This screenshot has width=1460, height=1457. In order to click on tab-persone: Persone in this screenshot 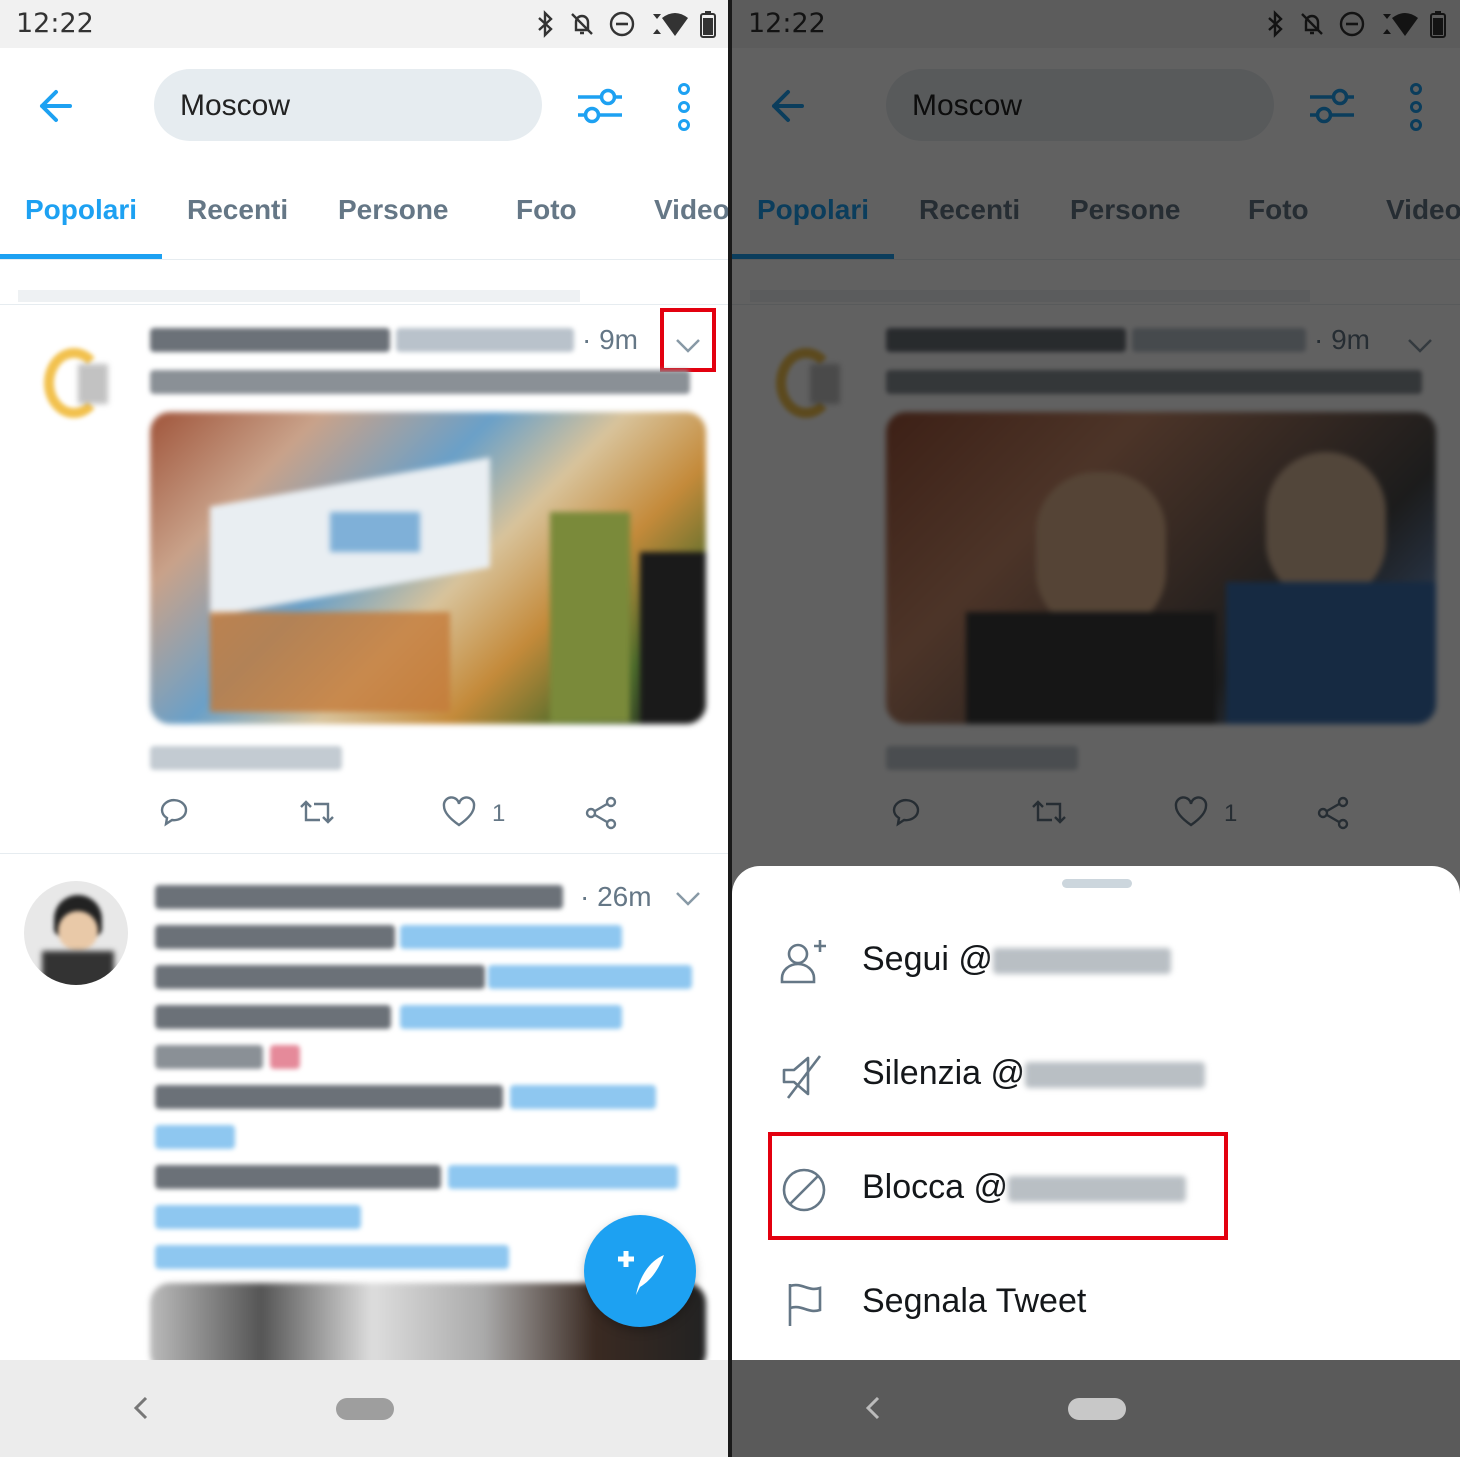, I will do `click(393, 210)`.